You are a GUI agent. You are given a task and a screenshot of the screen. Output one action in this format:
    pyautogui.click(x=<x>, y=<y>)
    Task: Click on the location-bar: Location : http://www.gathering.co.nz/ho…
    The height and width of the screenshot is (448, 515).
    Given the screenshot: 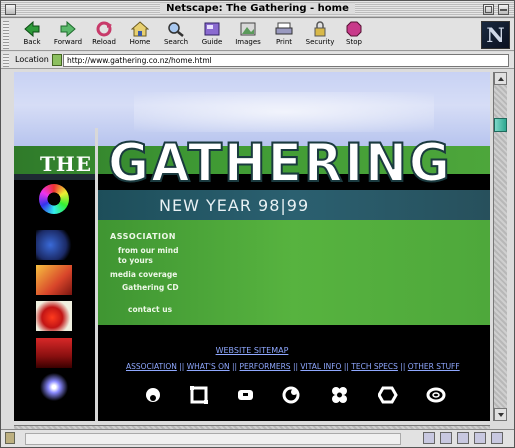 What is the action you would take?
    pyautogui.click(x=257, y=60)
    